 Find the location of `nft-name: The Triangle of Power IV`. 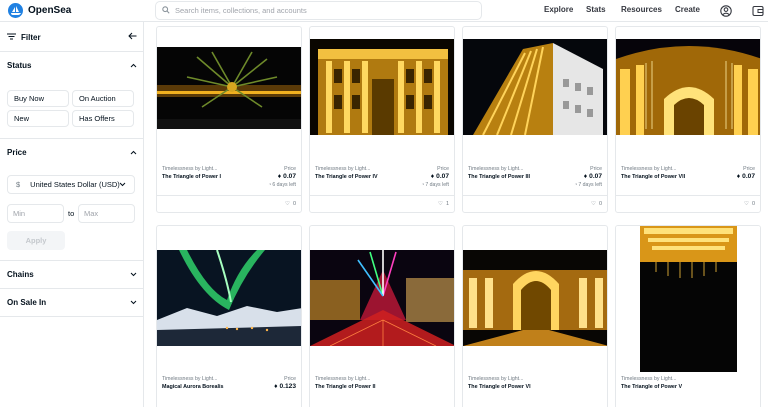

nft-name: The Triangle of Power IV is located at coordinates (346, 177).